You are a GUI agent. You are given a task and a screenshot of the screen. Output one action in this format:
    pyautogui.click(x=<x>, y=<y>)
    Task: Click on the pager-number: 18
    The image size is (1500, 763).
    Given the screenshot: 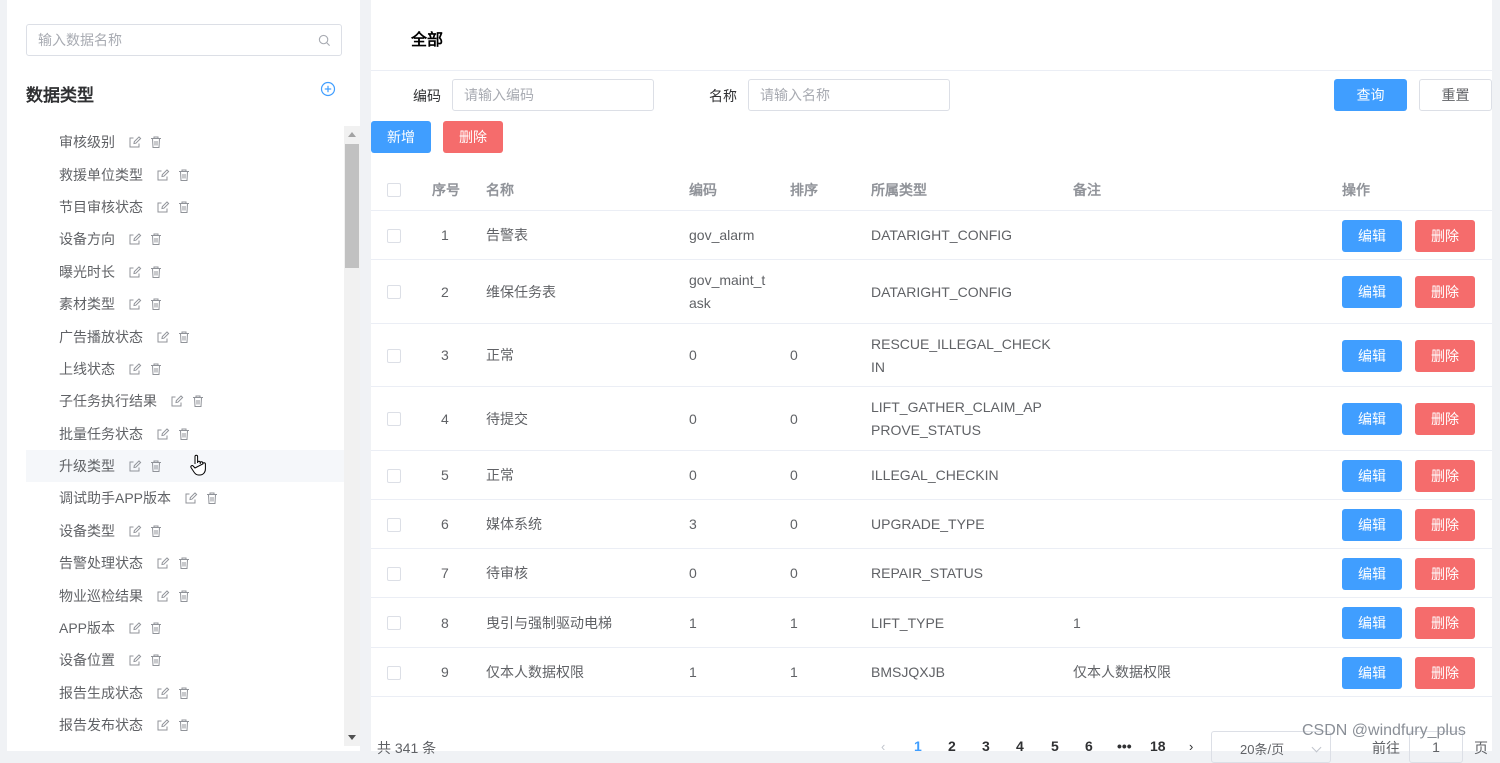 What is the action you would take?
    pyautogui.click(x=1158, y=746)
    